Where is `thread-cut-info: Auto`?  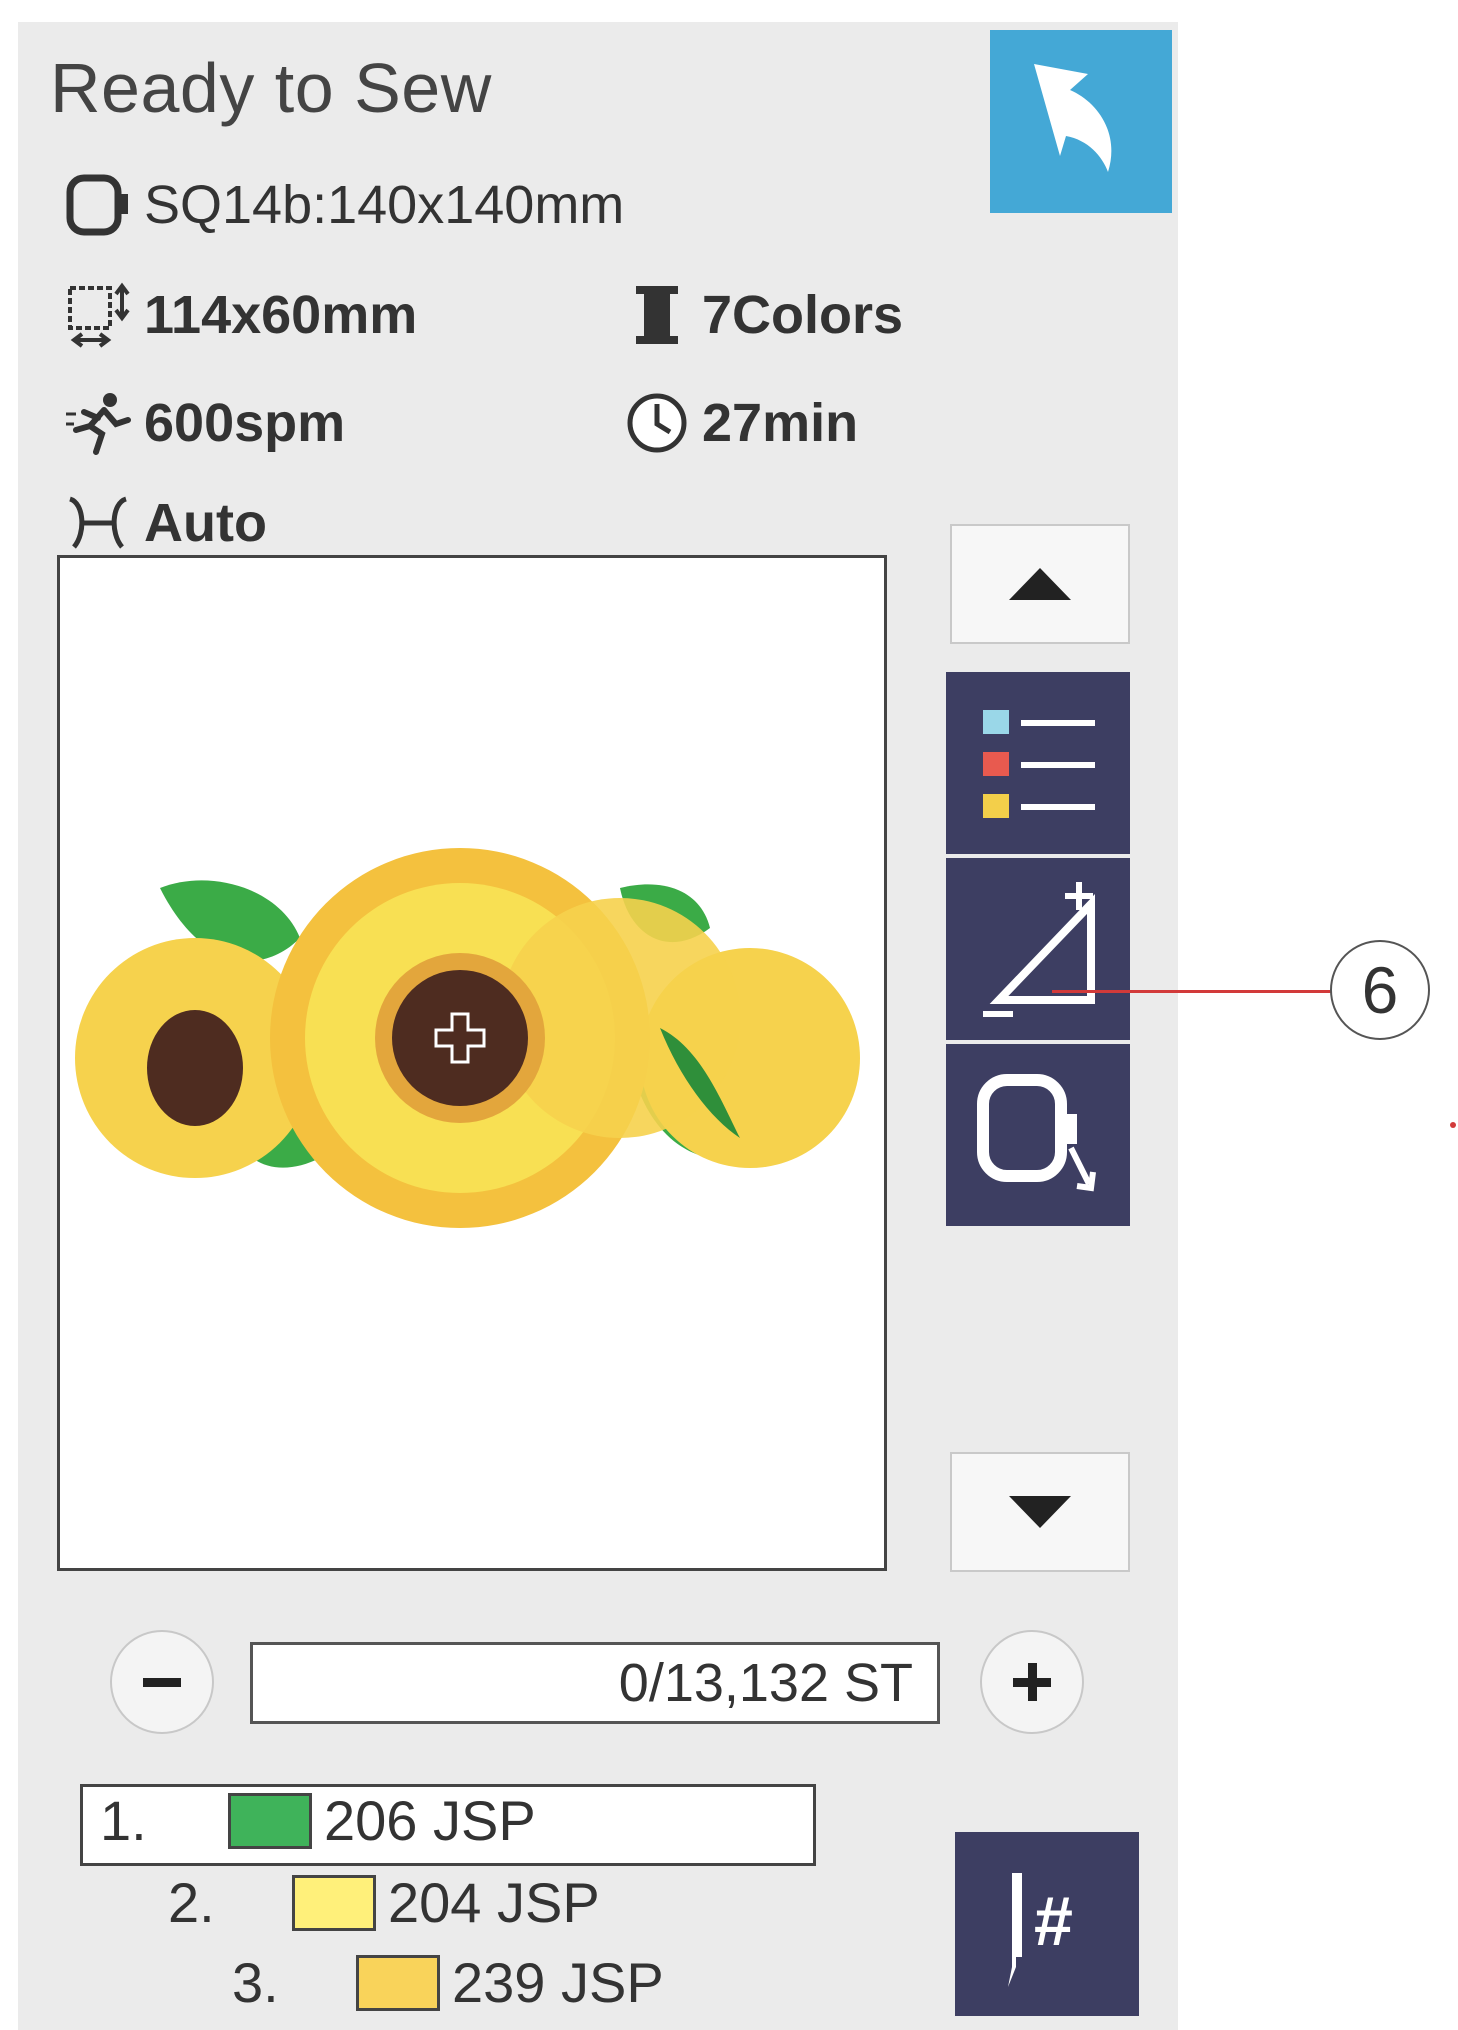
thread-cut-info: Auto is located at coordinates (165, 523).